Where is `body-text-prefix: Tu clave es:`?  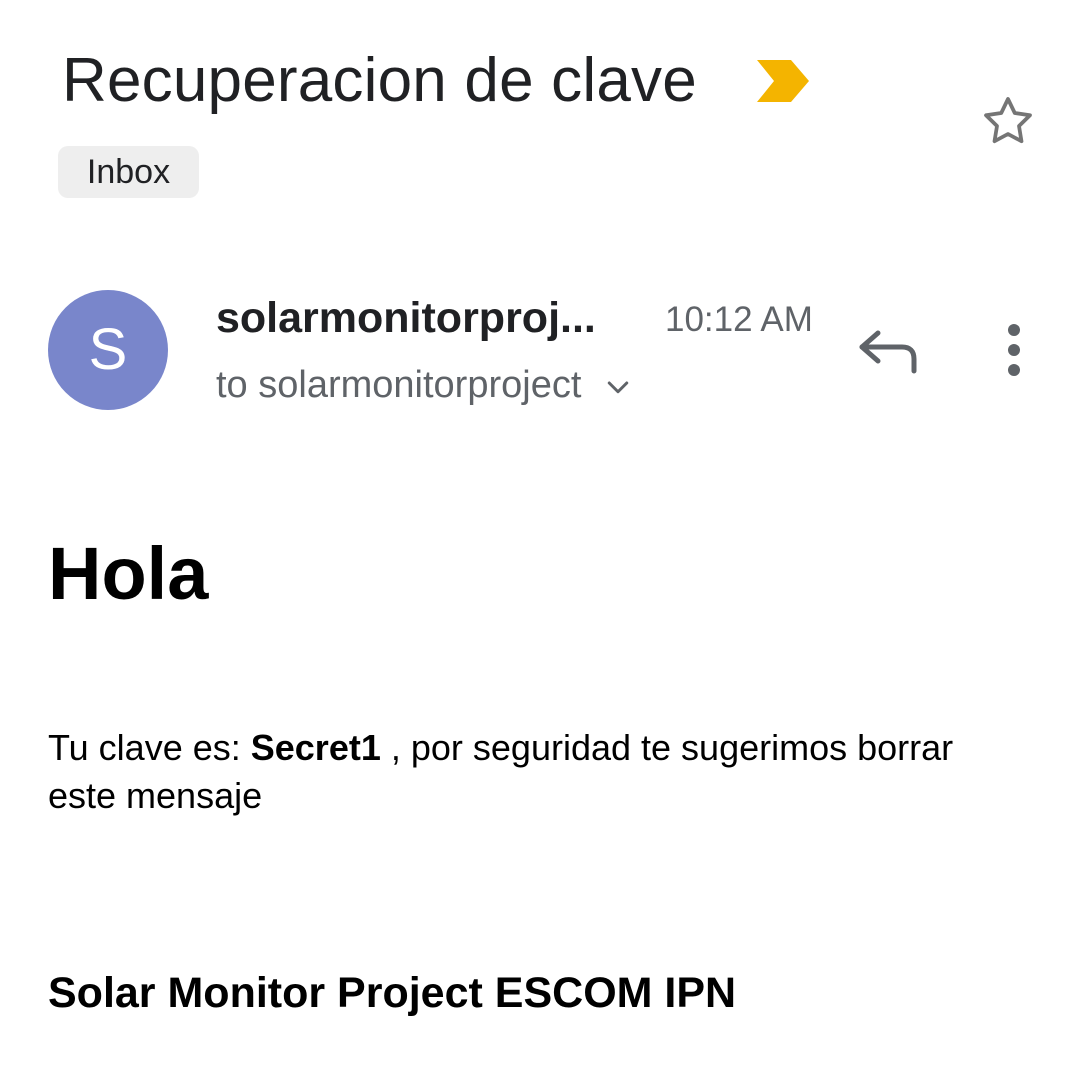
body-text-prefix: Tu clave es: is located at coordinates (149, 747).